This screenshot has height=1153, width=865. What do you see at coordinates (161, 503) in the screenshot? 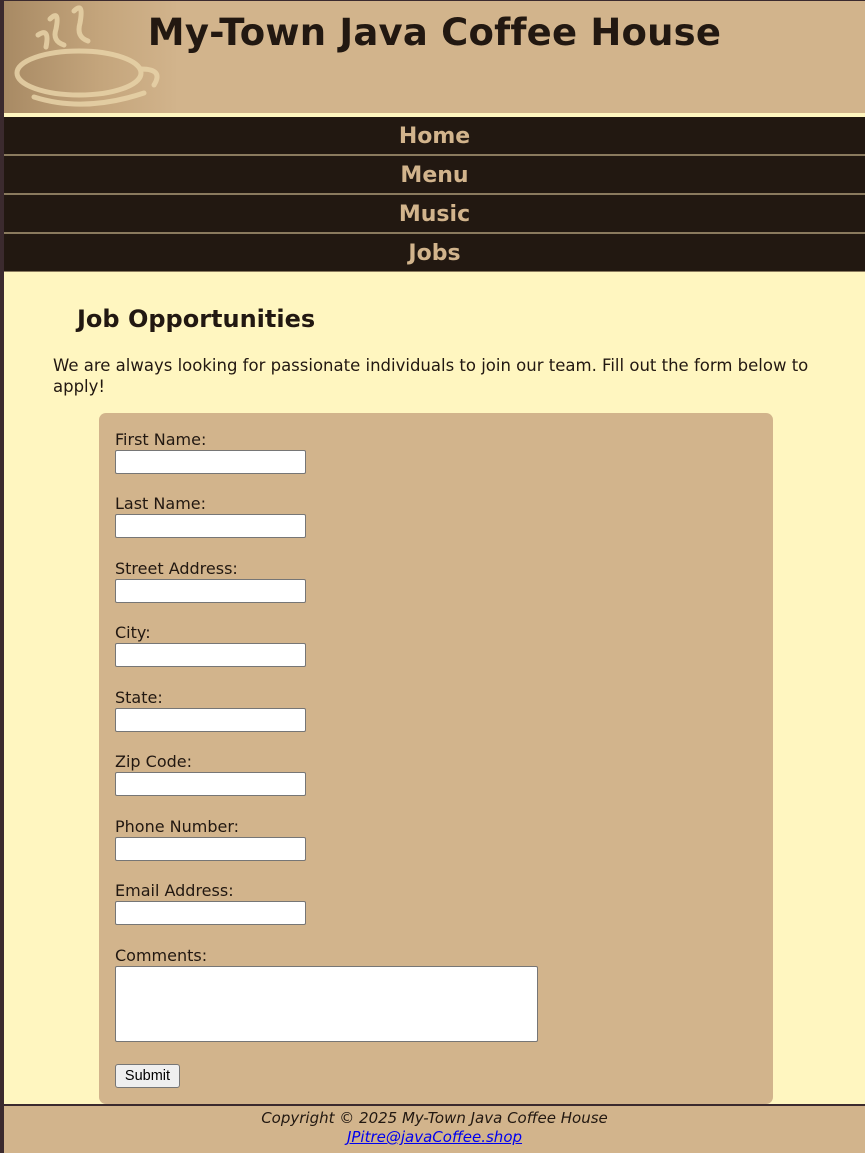
I see `last-name-label: Last Name:` at bounding box center [161, 503].